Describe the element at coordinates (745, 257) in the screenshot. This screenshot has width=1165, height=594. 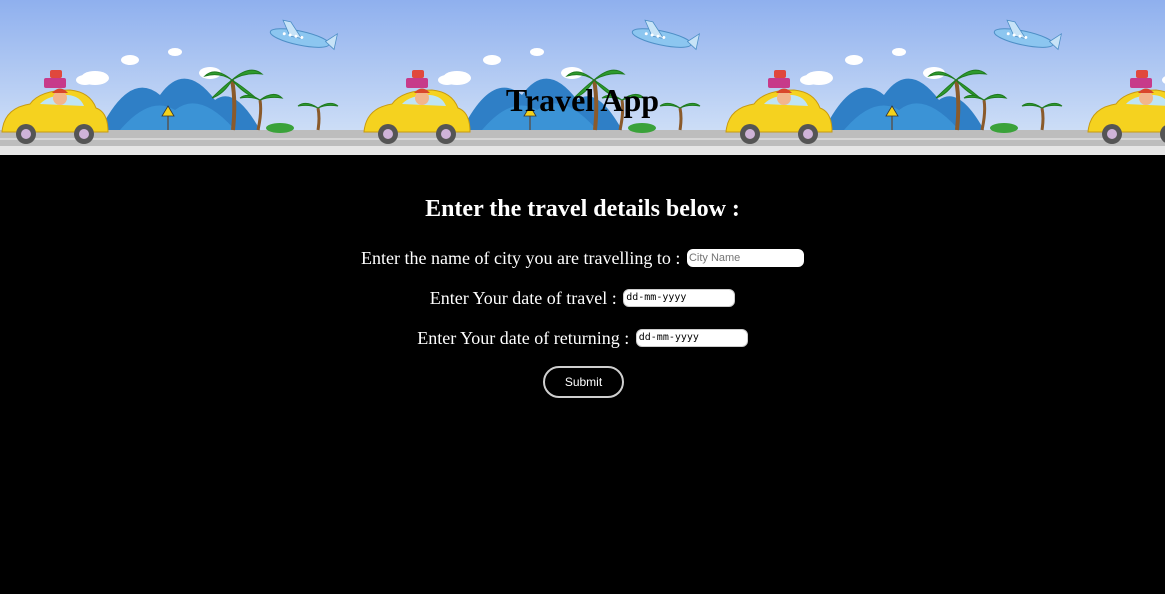
I see `city-name-input` at that location.